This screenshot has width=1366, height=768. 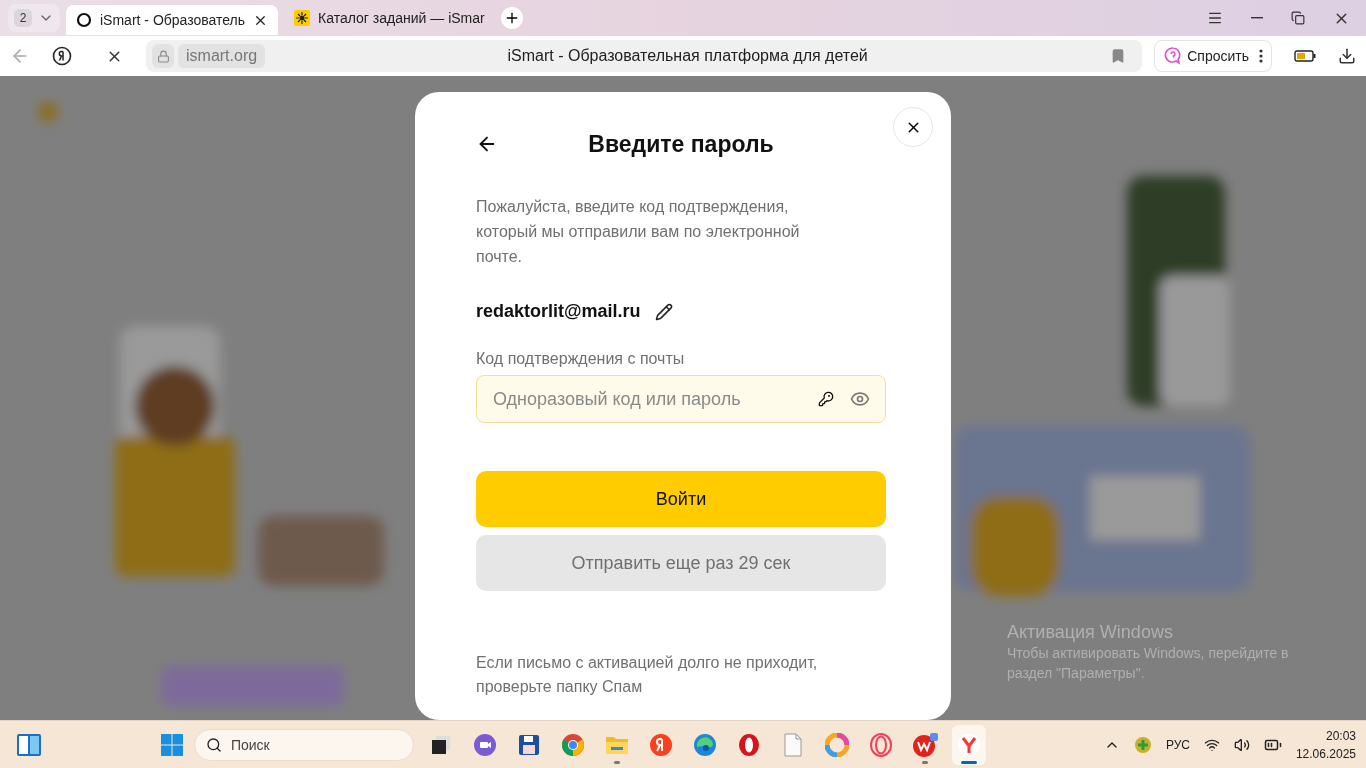 I want to click on browser-tab: Каталог заданий — iSmar, so click(x=389, y=18).